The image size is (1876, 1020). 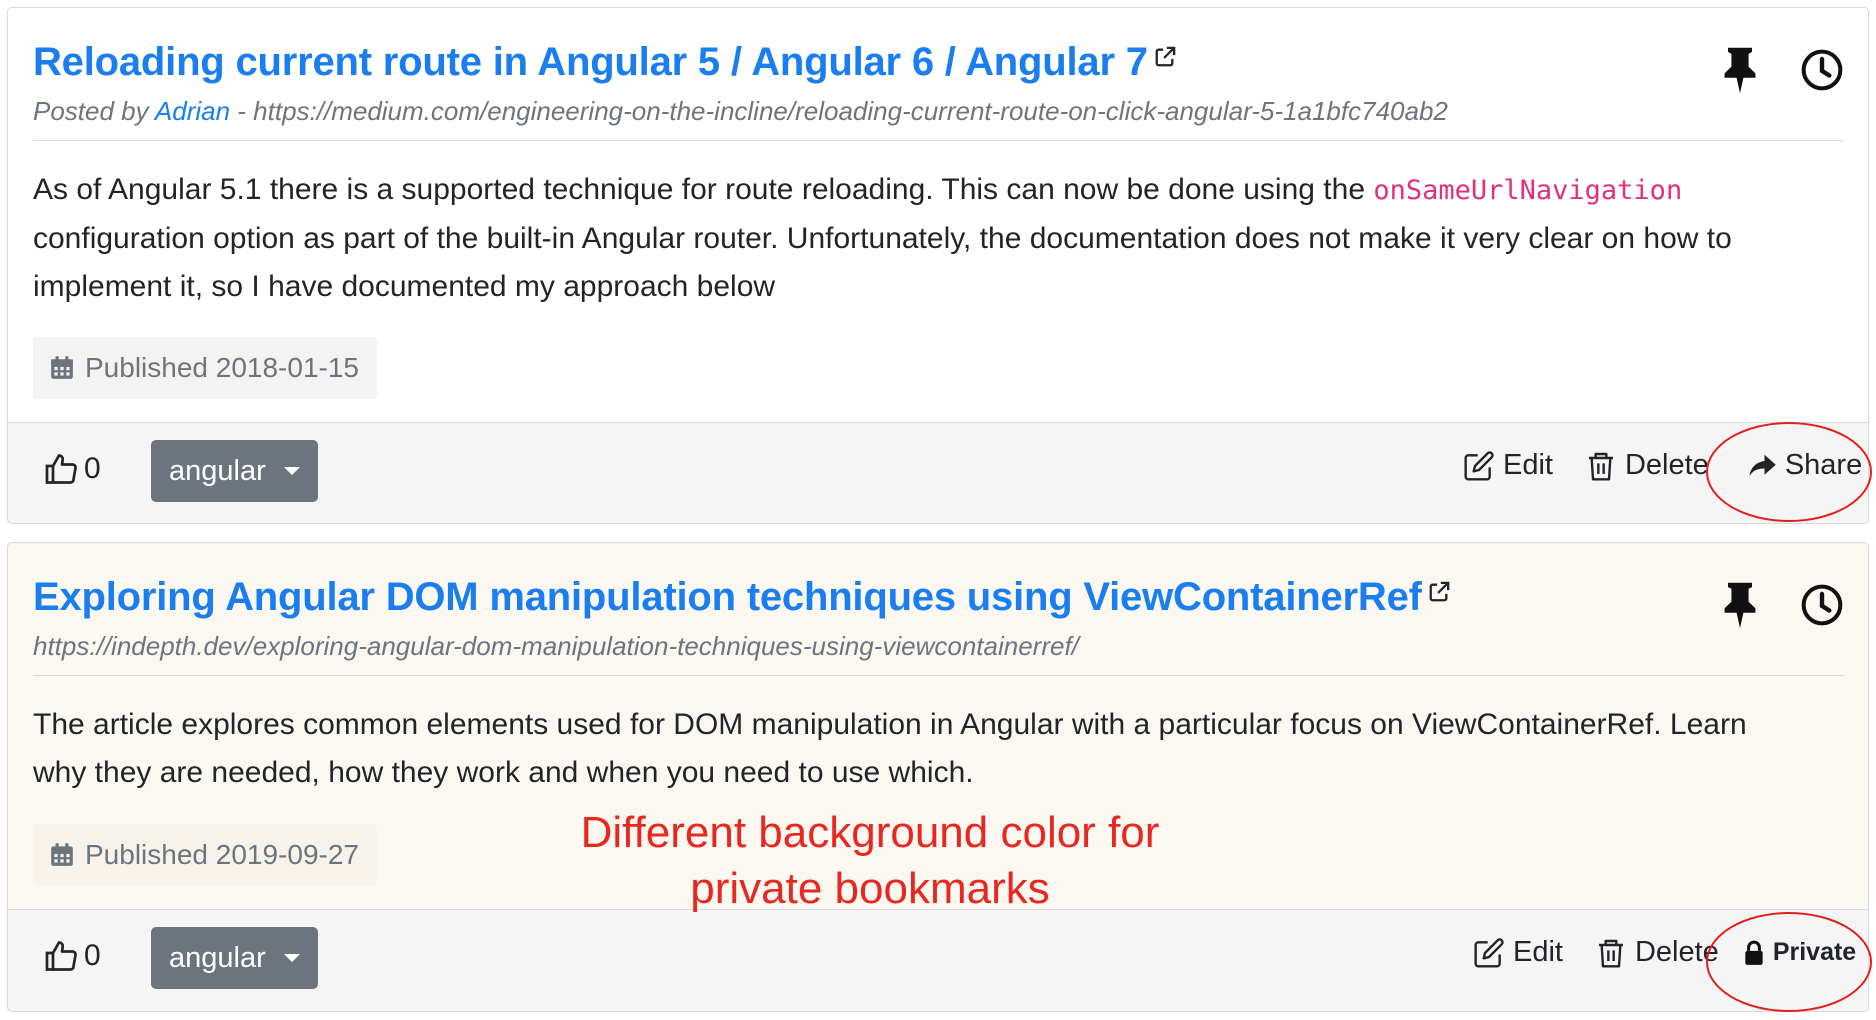 What do you see at coordinates (1789, 472) in the screenshot?
I see `annotation-circle-share` at bounding box center [1789, 472].